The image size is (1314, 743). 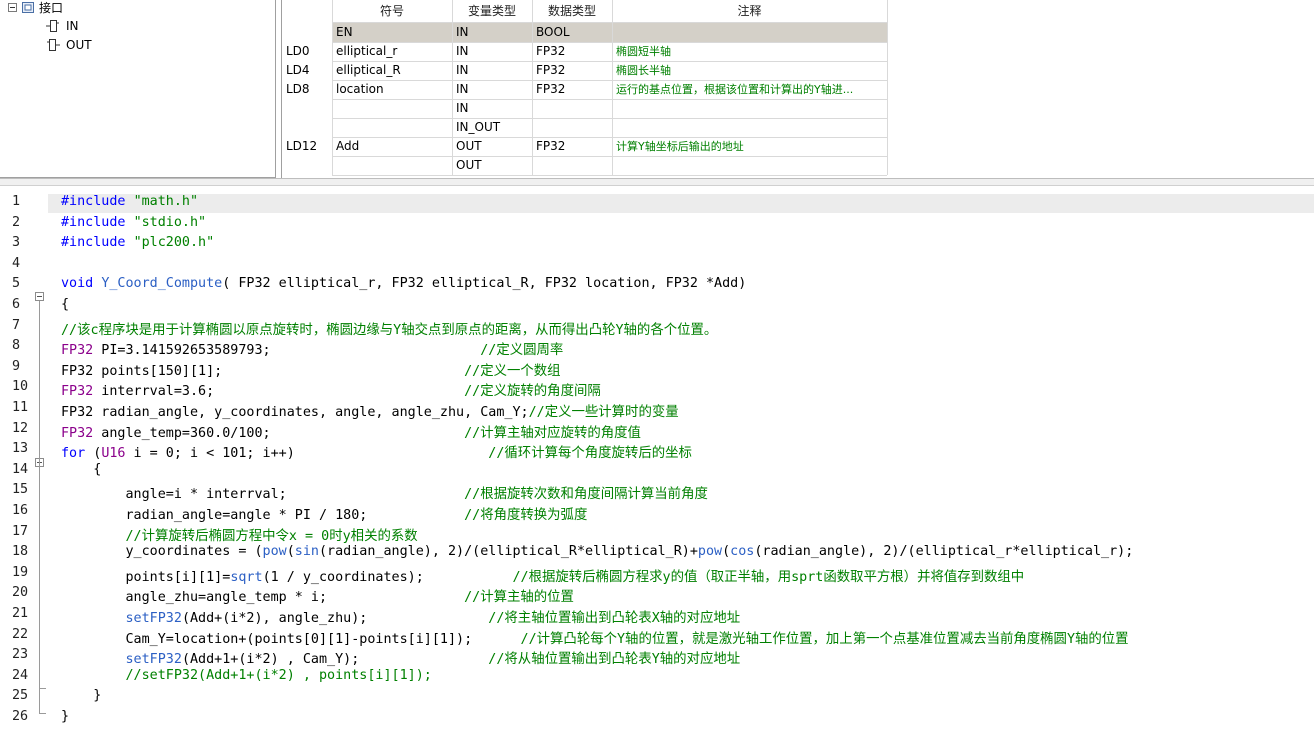 I want to click on table-cell-comment: 椭圆短半轴, so click(x=750, y=51).